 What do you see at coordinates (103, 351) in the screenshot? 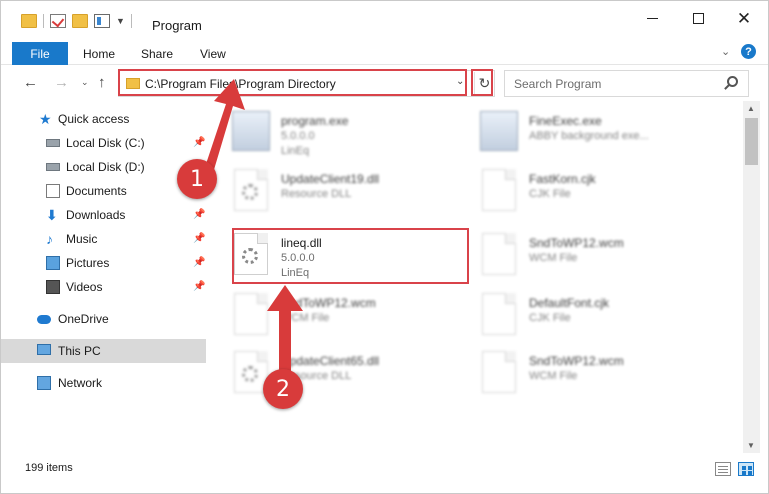
I see `sidebar-item-this-pc: This PC` at bounding box center [103, 351].